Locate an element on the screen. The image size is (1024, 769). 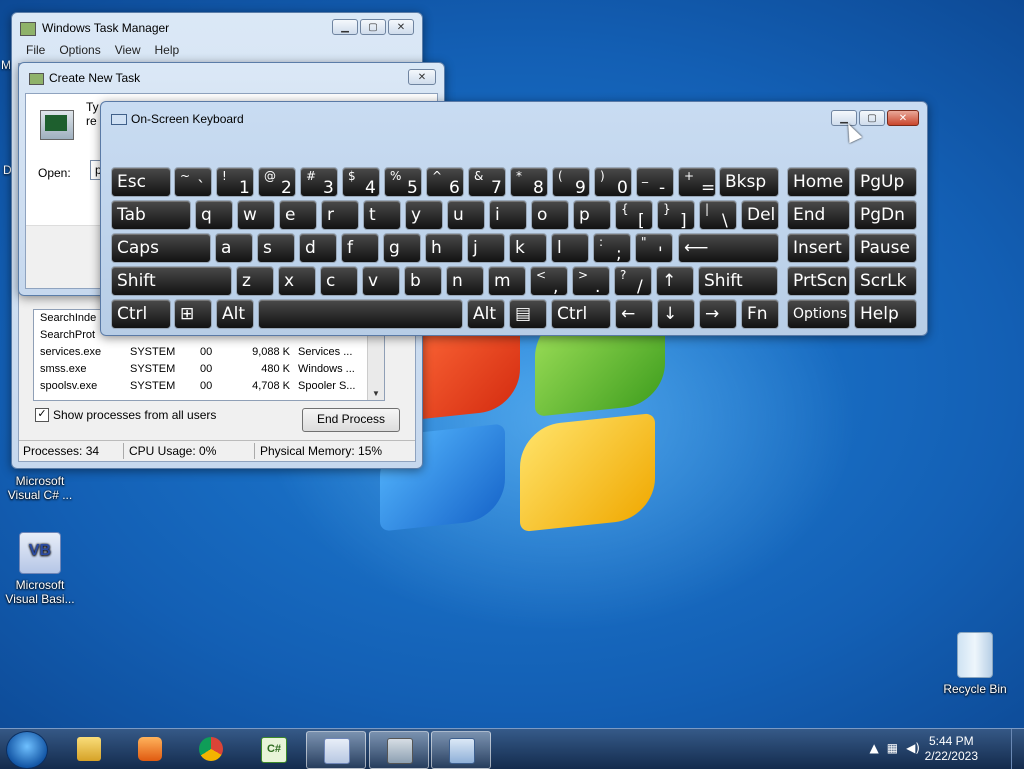
key-9: (9 is located at coordinates (571, 182).